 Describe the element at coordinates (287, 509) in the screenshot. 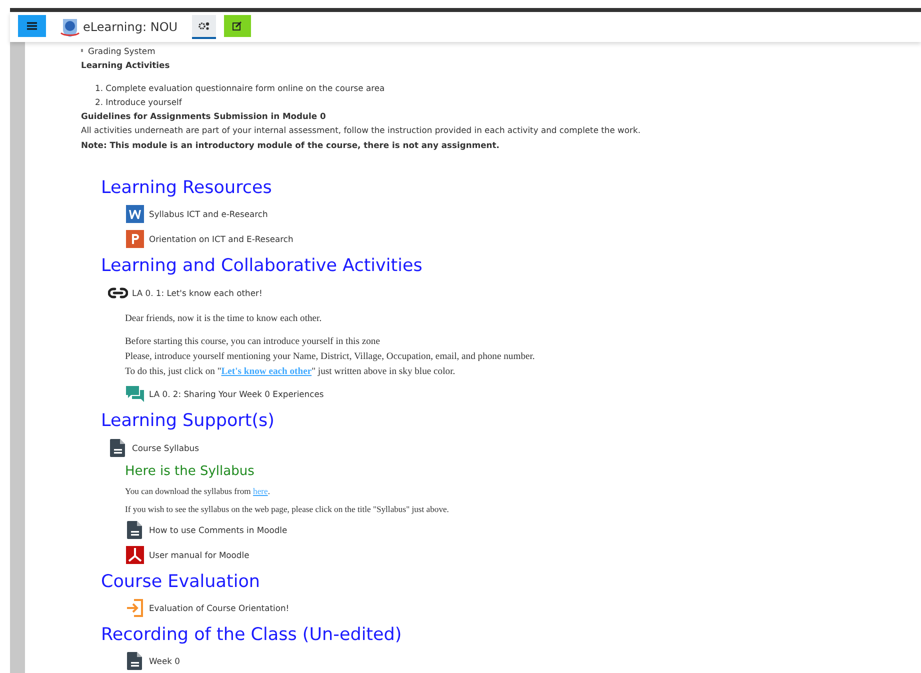

I see `description-text: If you wish to see the syllabus on the web page, please click on the title "Syllabus" just above.` at that location.